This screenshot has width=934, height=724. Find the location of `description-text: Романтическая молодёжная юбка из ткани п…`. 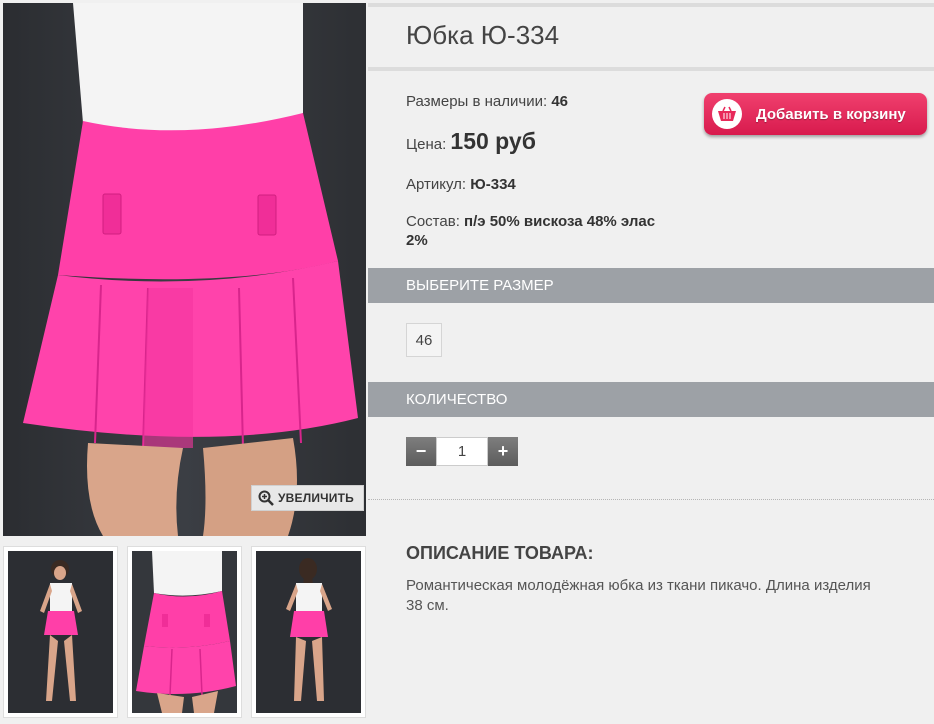

description-text: Романтическая молодёжная юбка из ткани п… is located at coordinates (638, 595).